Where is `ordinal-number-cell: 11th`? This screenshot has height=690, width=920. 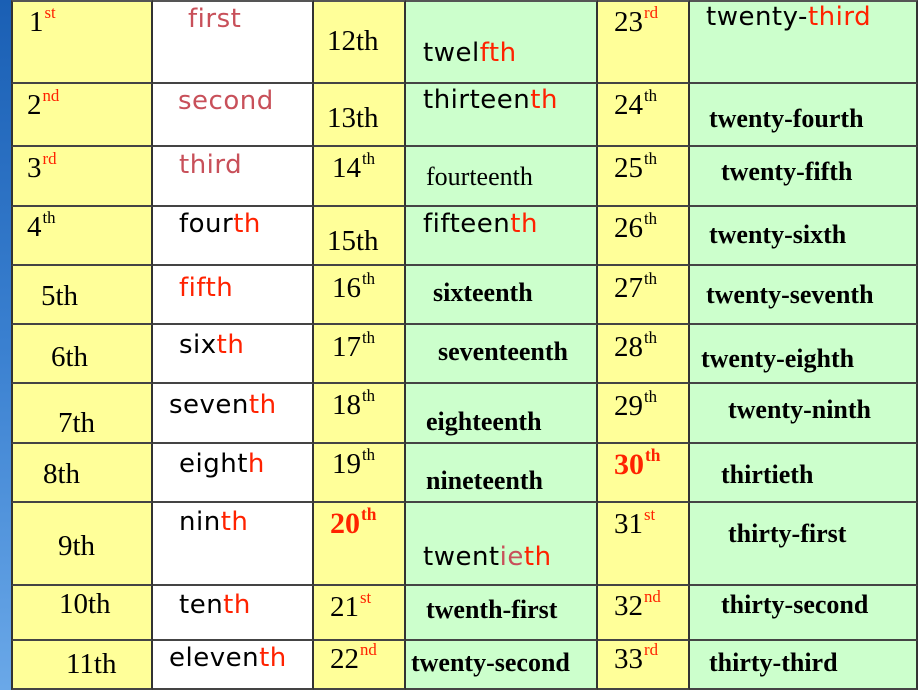 ordinal-number-cell: 11th is located at coordinates (82, 665).